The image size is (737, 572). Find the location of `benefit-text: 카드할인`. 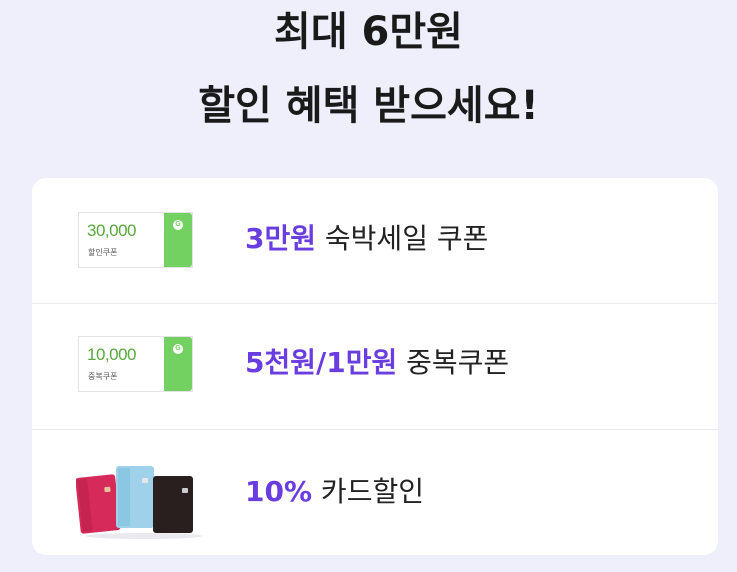

benefit-text: 카드할인 is located at coordinates (368, 491).